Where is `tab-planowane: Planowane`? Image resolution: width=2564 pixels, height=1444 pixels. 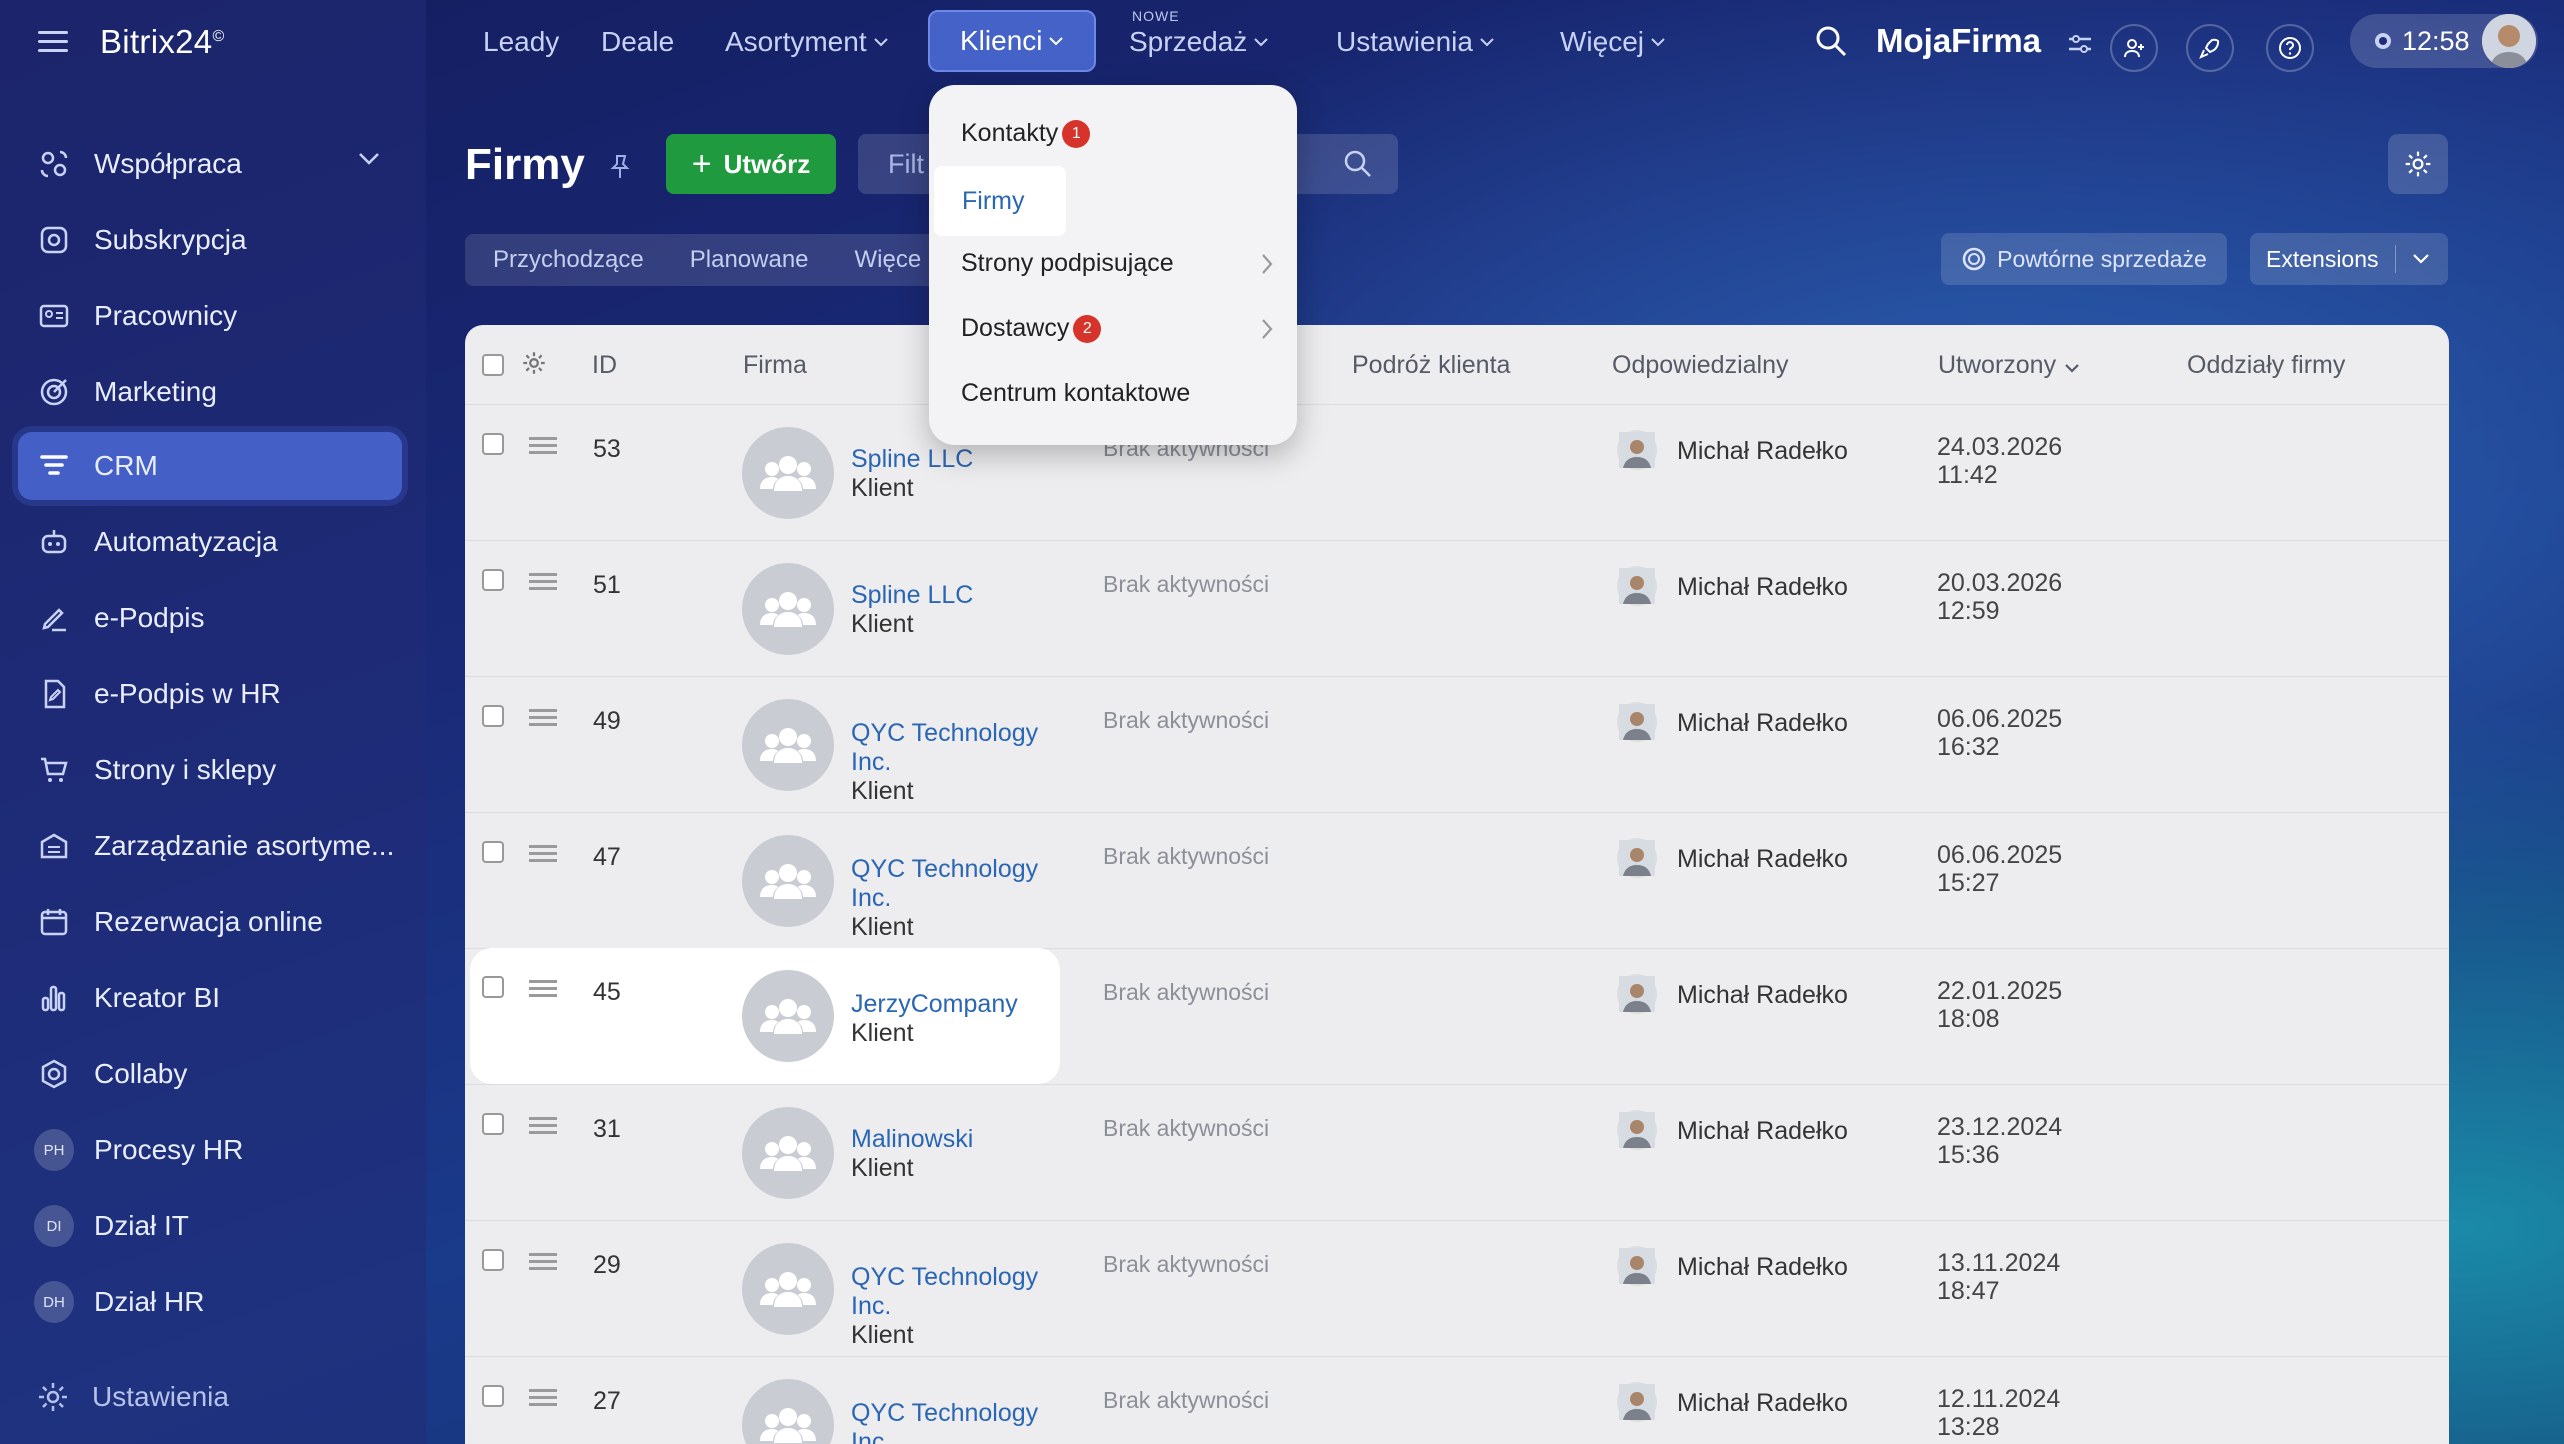 tab-planowane: Planowane is located at coordinates (749, 260).